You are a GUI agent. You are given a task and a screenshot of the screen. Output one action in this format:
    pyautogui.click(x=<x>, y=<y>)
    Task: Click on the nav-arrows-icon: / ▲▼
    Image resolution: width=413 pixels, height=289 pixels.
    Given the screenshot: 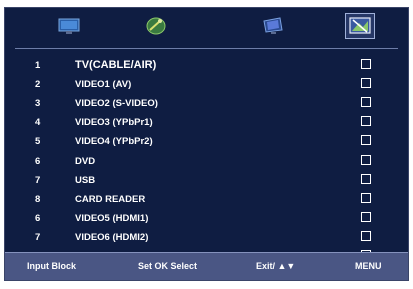 What is the action you would take?
    pyautogui.click(x=284, y=266)
    